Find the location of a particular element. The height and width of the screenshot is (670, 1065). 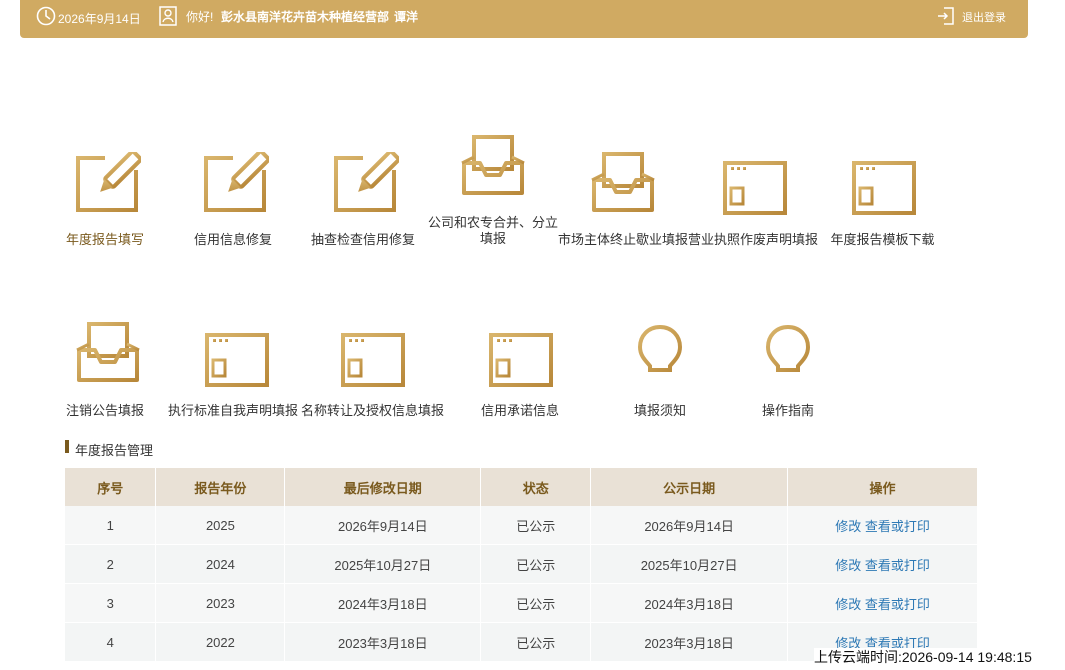

tile-label: 营业执照作废声明填报 is located at coordinates (753, 239).